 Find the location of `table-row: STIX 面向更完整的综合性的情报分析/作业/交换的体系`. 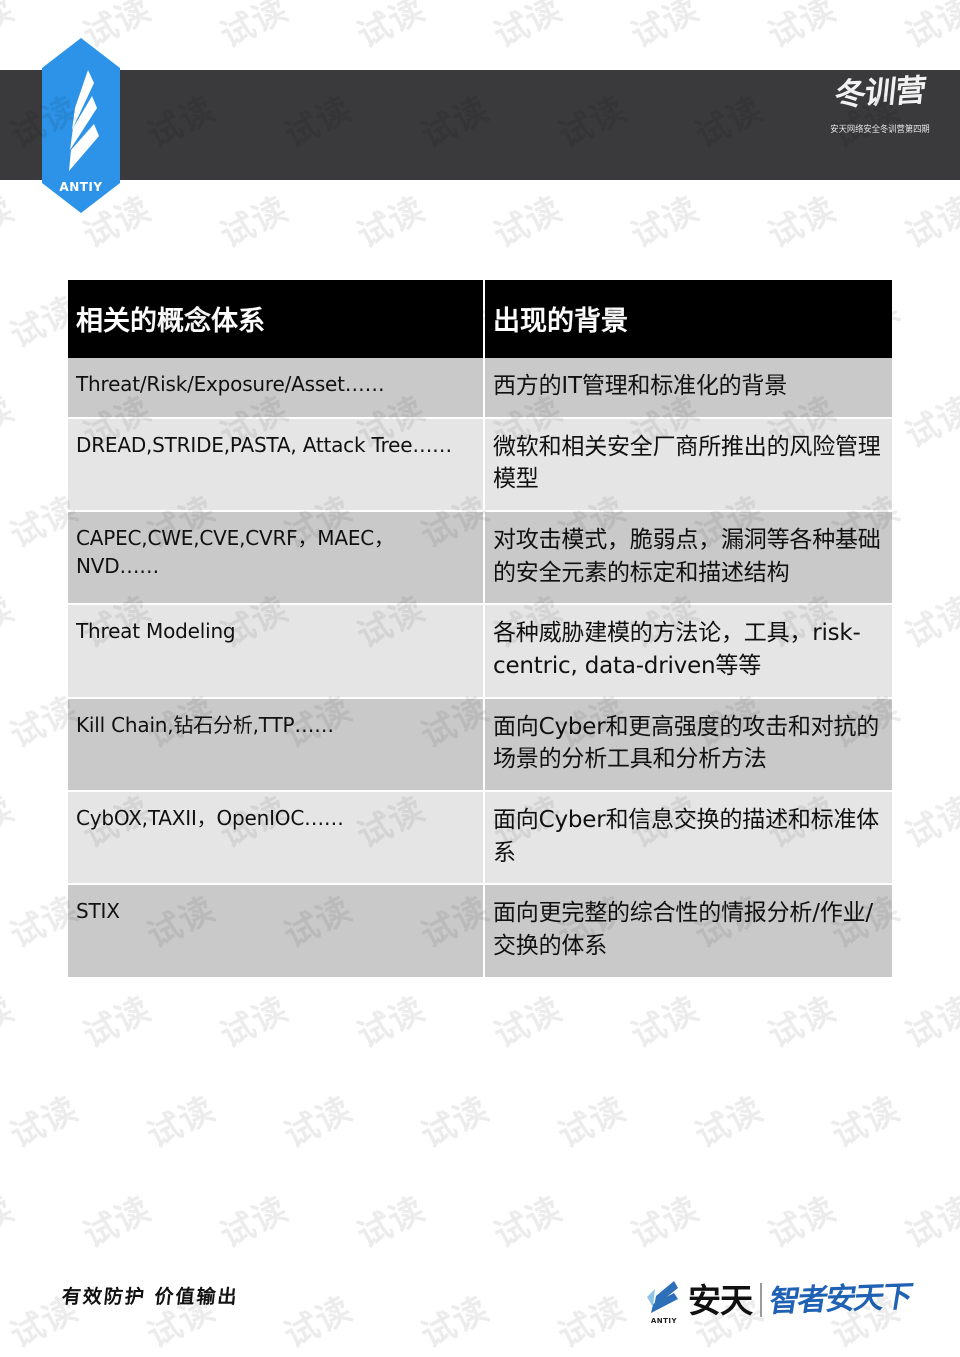

table-row: STIX 面向更完整的综合性的情报分析/作业/交换的体系 is located at coordinates (480, 931).